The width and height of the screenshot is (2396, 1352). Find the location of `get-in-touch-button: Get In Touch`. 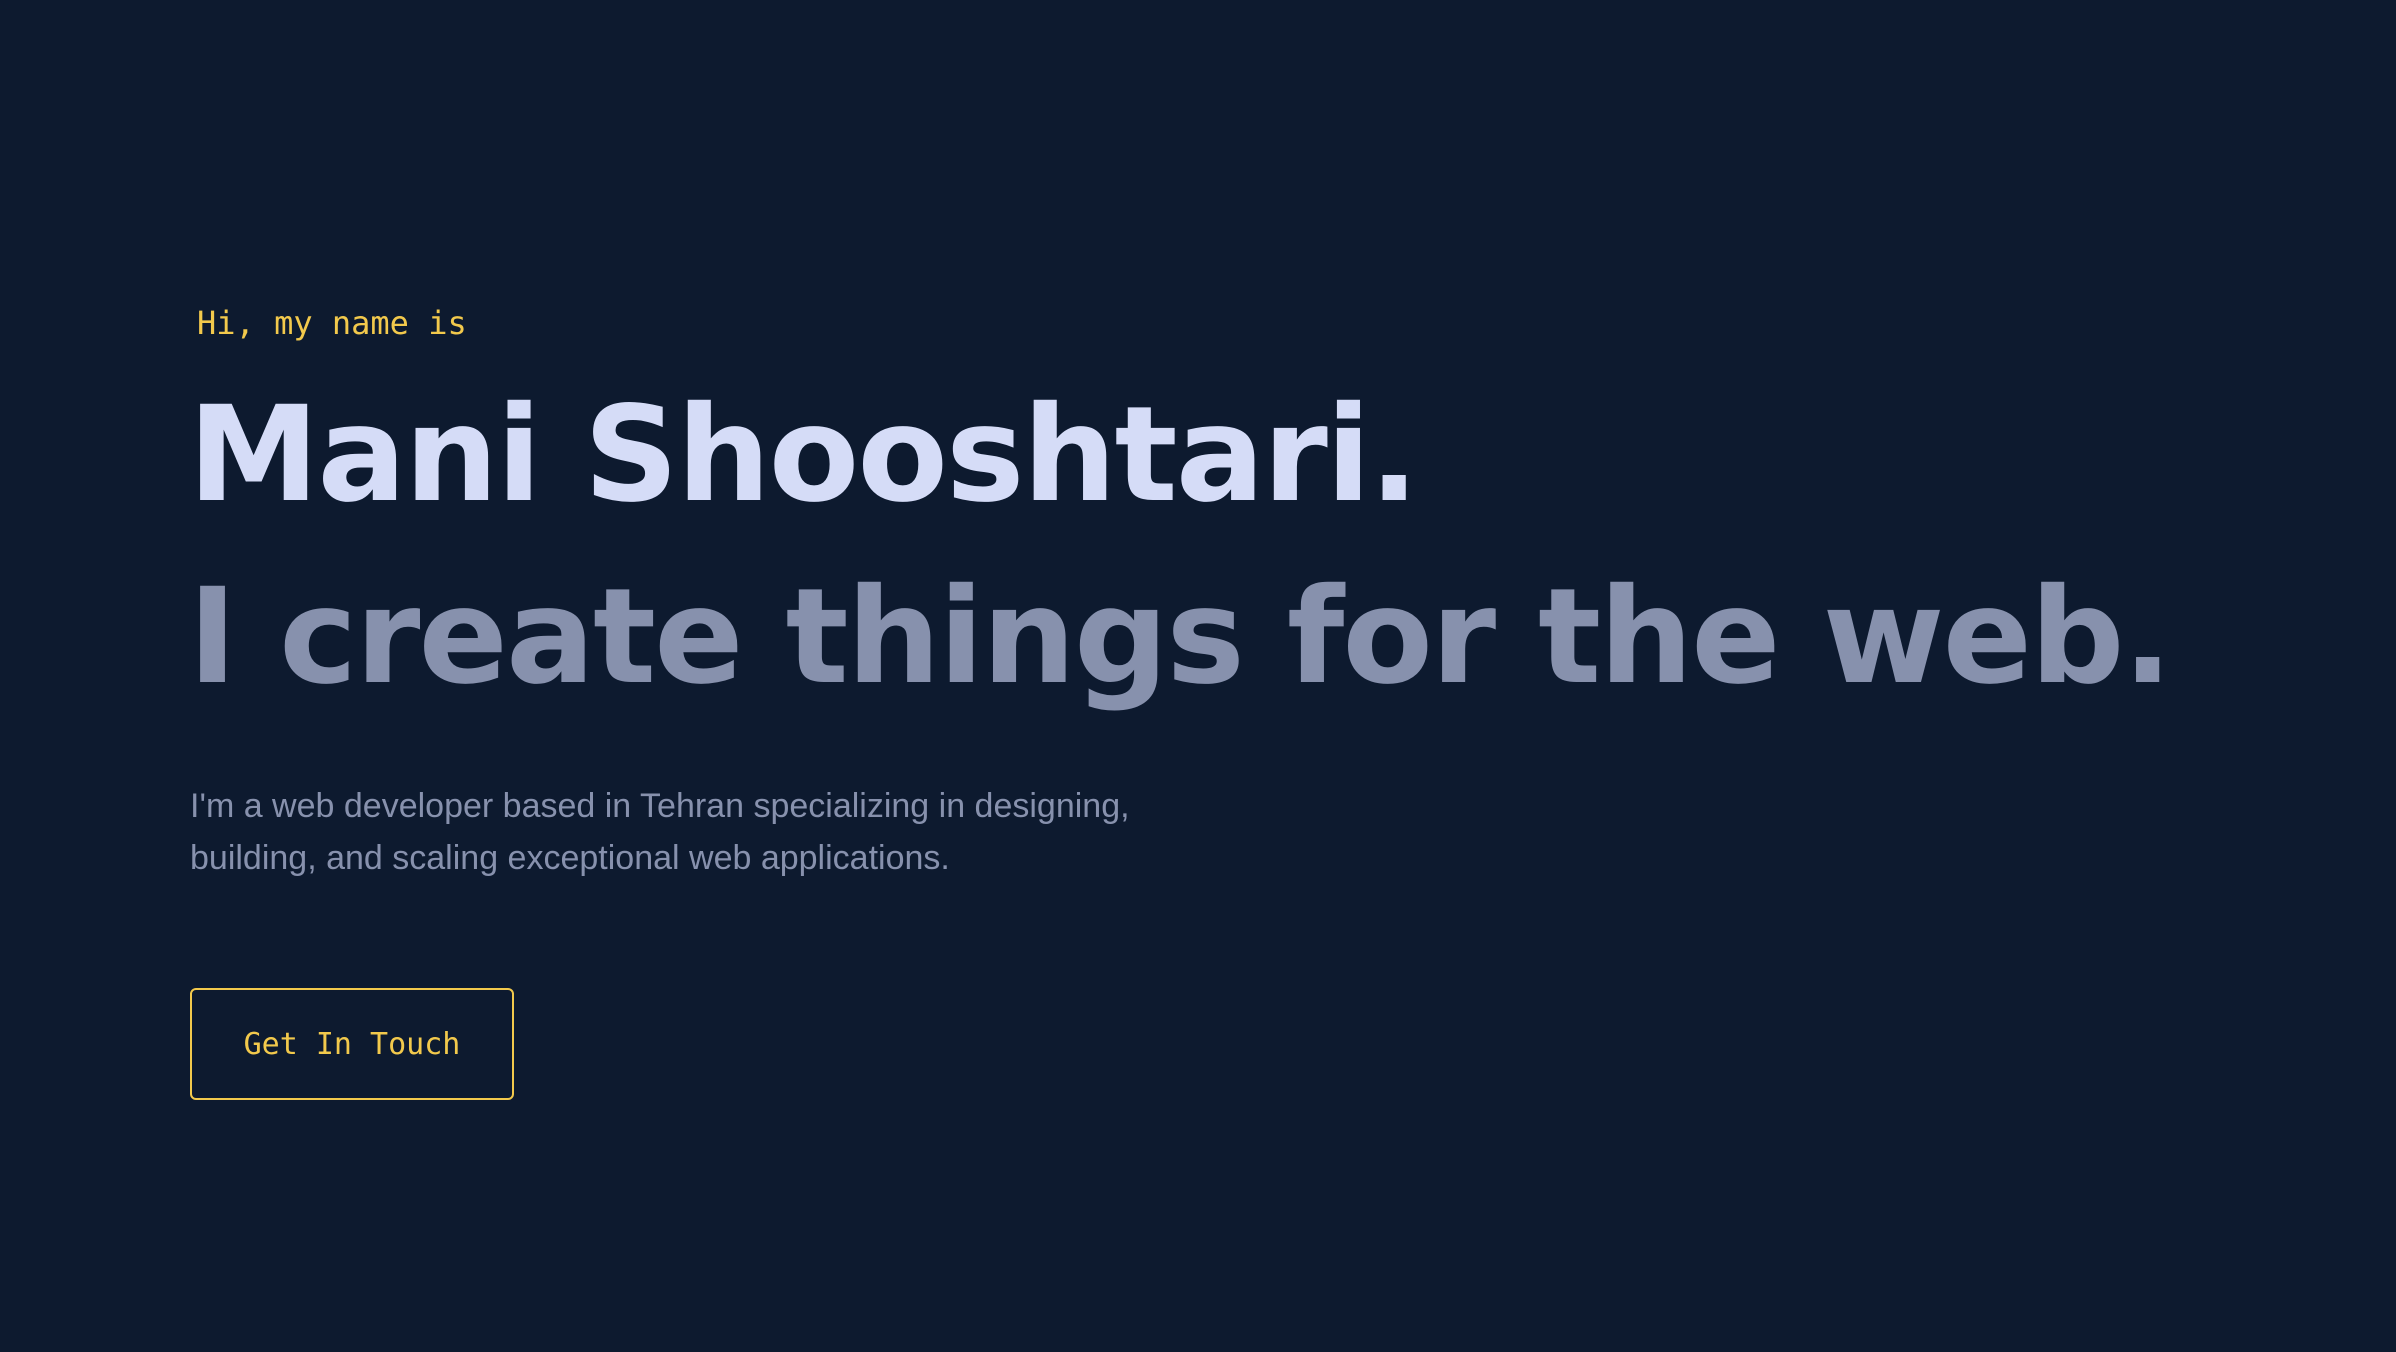

get-in-touch-button: Get In Touch is located at coordinates (352, 1044).